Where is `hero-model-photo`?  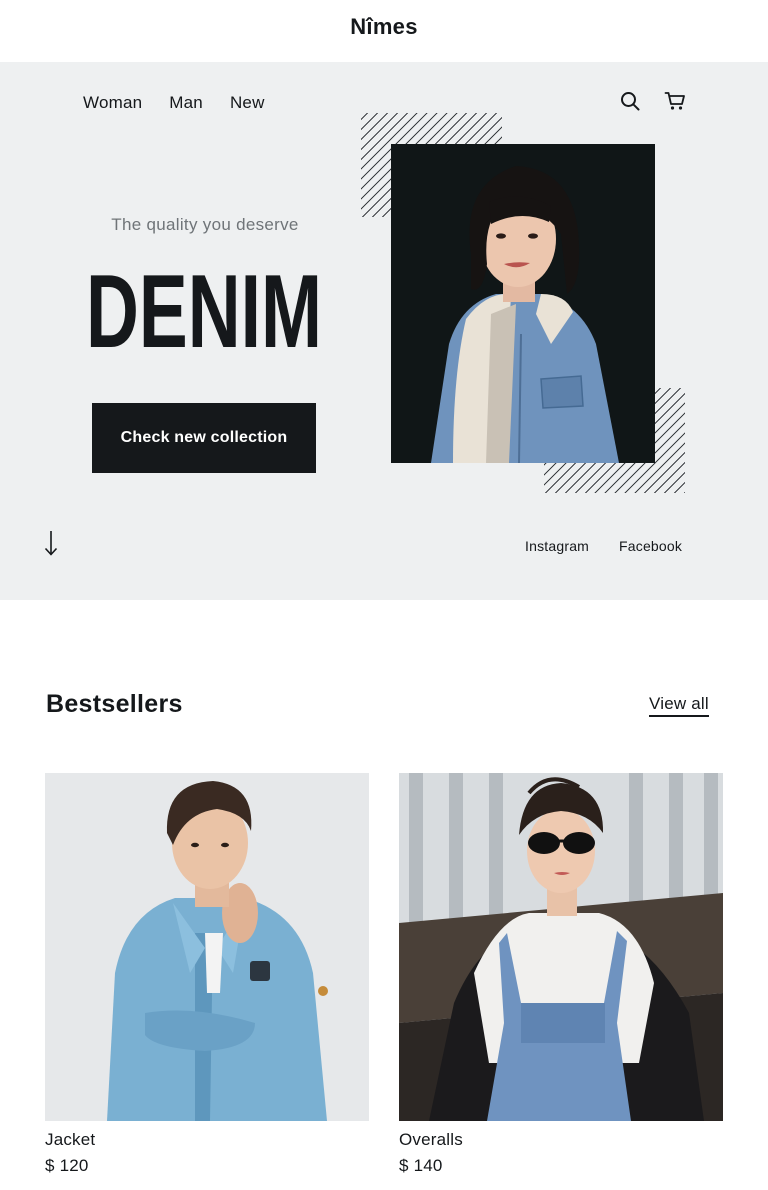
hero-model-photo is located at coordinates (523, 303).